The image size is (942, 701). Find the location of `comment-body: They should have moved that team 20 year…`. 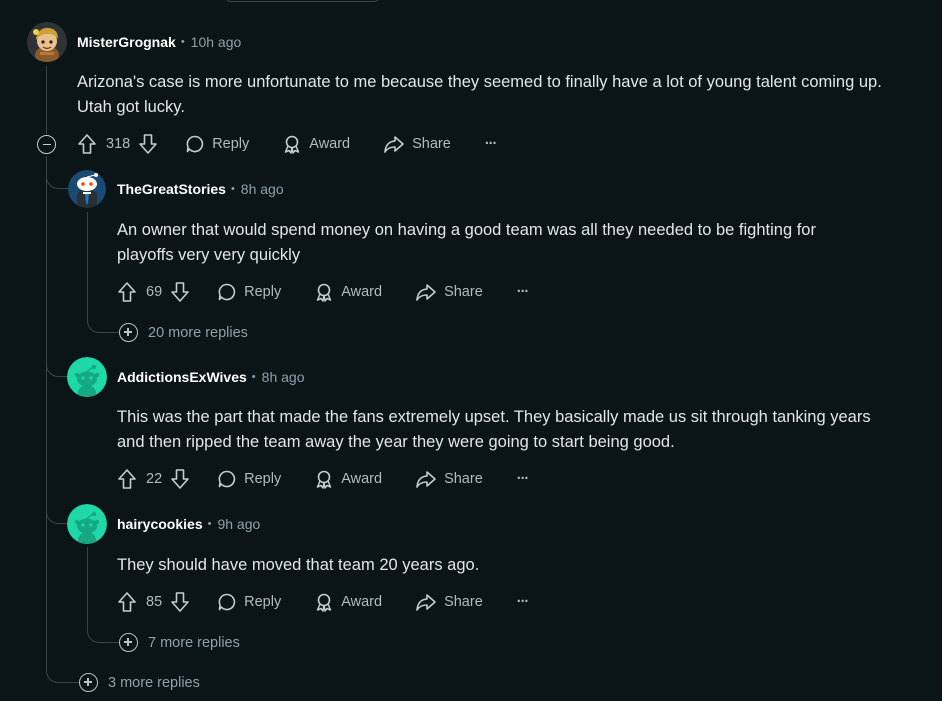

comment-body: They should have moved that team 20 year… is located at coordinates (527, 565).